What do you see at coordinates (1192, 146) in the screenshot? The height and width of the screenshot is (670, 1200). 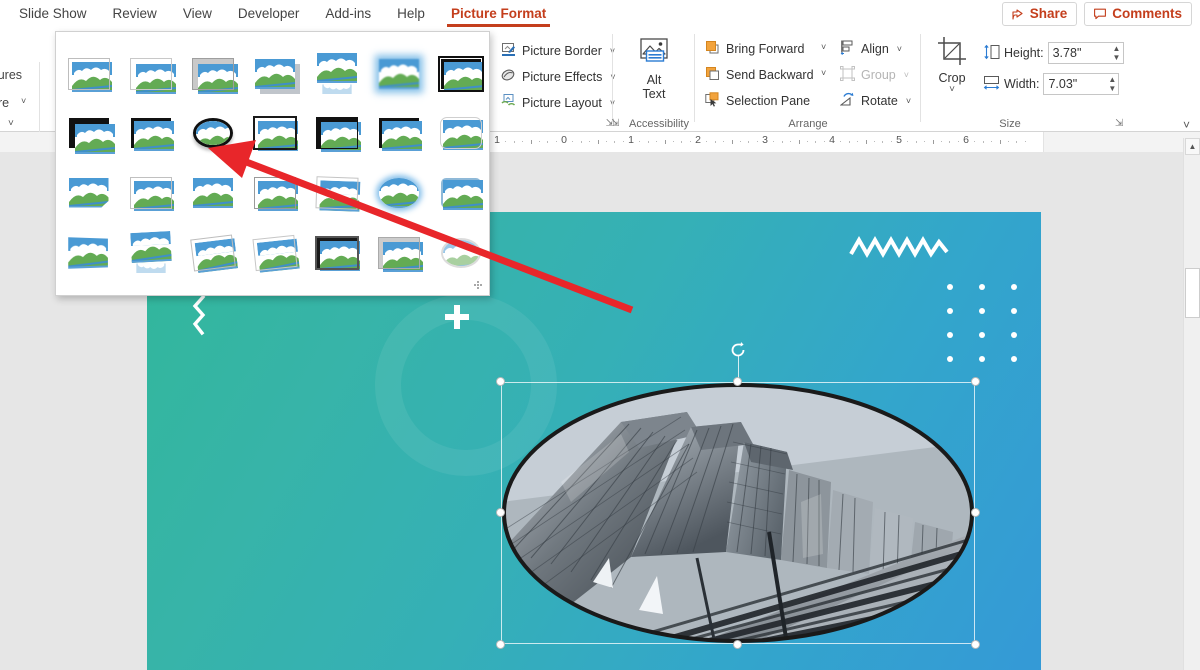 I see `scroll-up-button: ▲` at bounding box center [1192, 146].